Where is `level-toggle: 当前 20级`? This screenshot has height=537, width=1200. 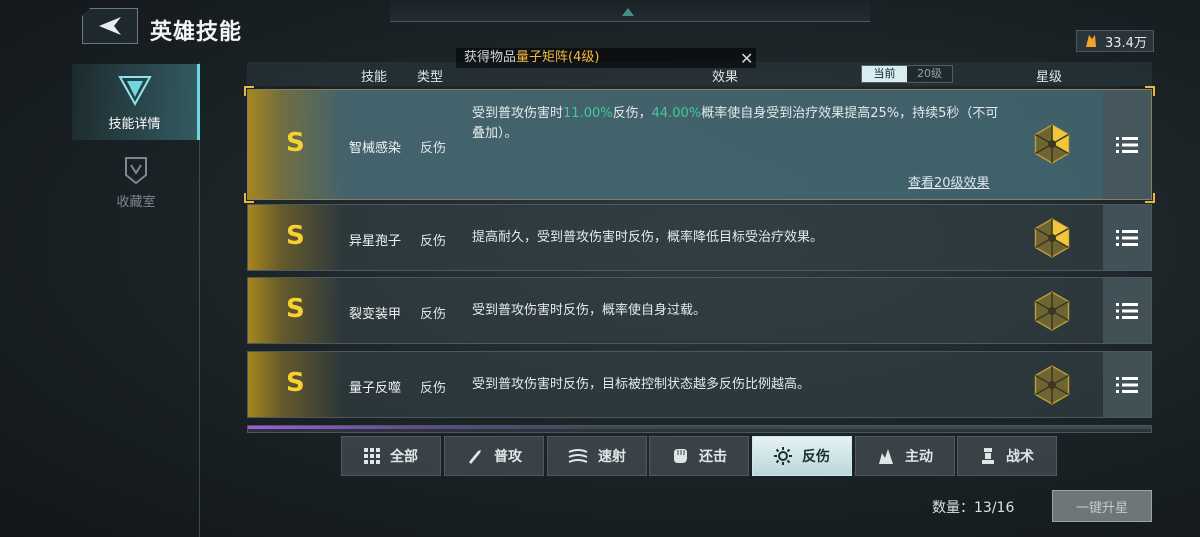
level-toggle: 当前 20级 is located at coordinates (907, 74).